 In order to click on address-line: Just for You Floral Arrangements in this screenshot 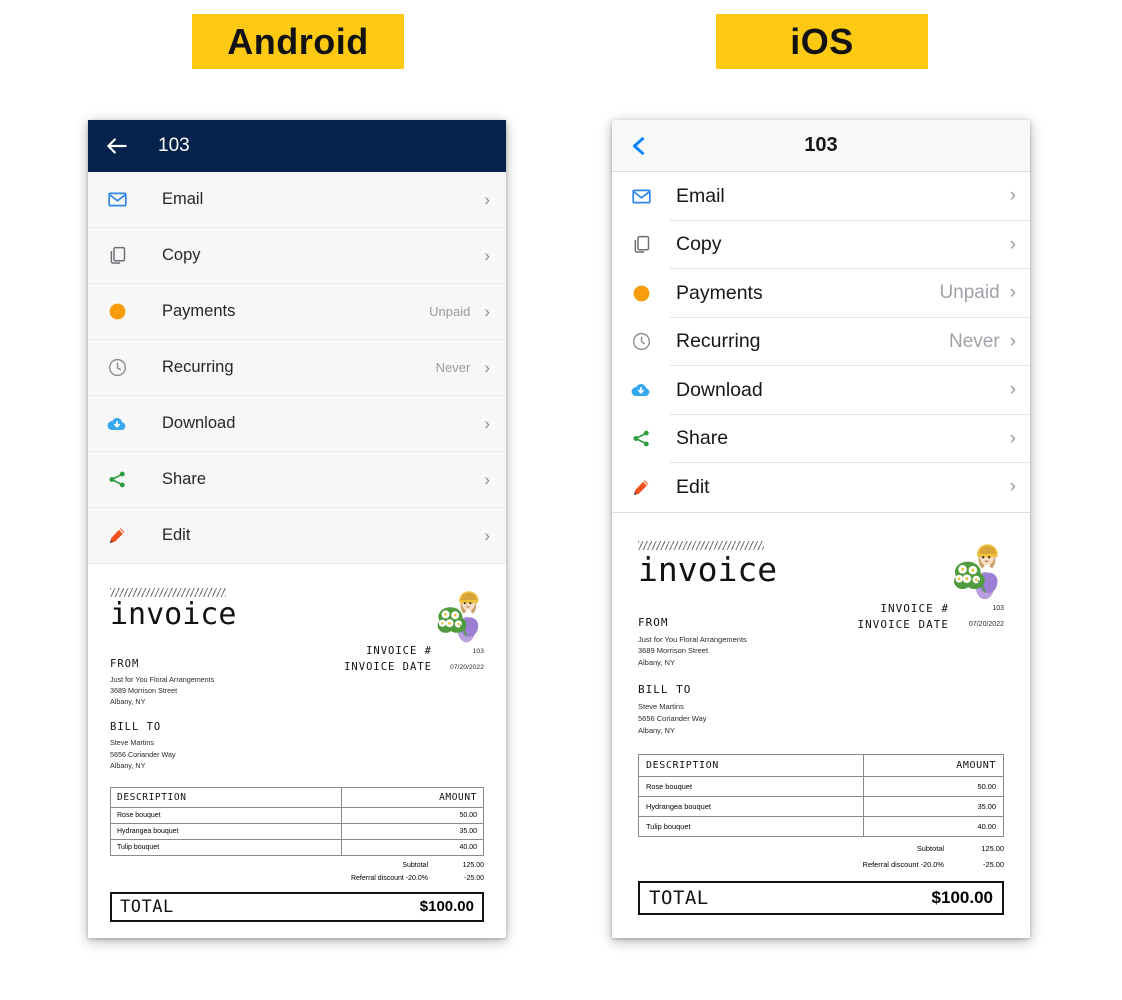, I will do `click(692, 639)`.